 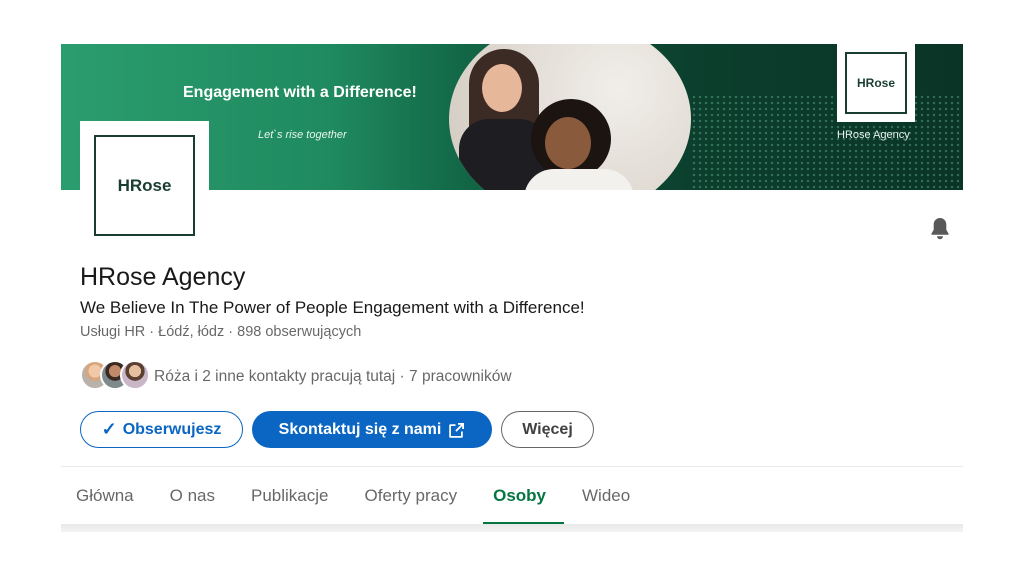 I want to click on contact-label: Skontaktuj się z nami, so click(x=360, y=429).